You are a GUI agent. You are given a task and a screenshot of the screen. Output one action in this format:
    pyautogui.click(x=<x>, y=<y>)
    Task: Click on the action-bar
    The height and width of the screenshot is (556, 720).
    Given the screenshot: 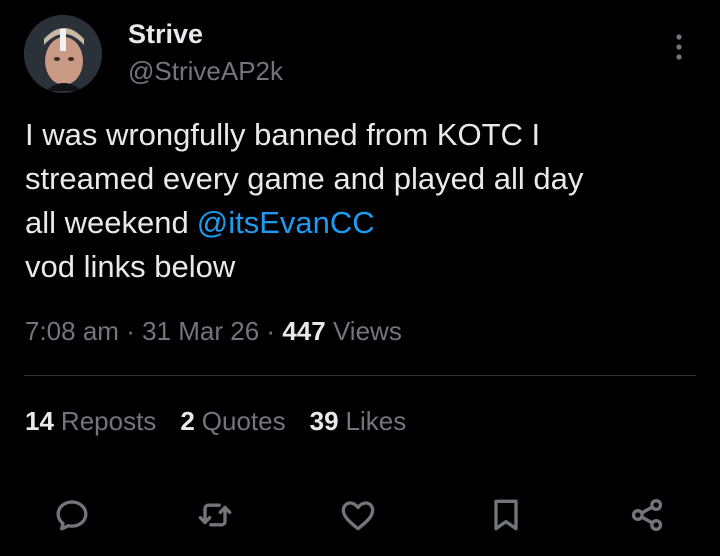 What is the action you would take?
    pyautogui.click(x=360, y=515)
    